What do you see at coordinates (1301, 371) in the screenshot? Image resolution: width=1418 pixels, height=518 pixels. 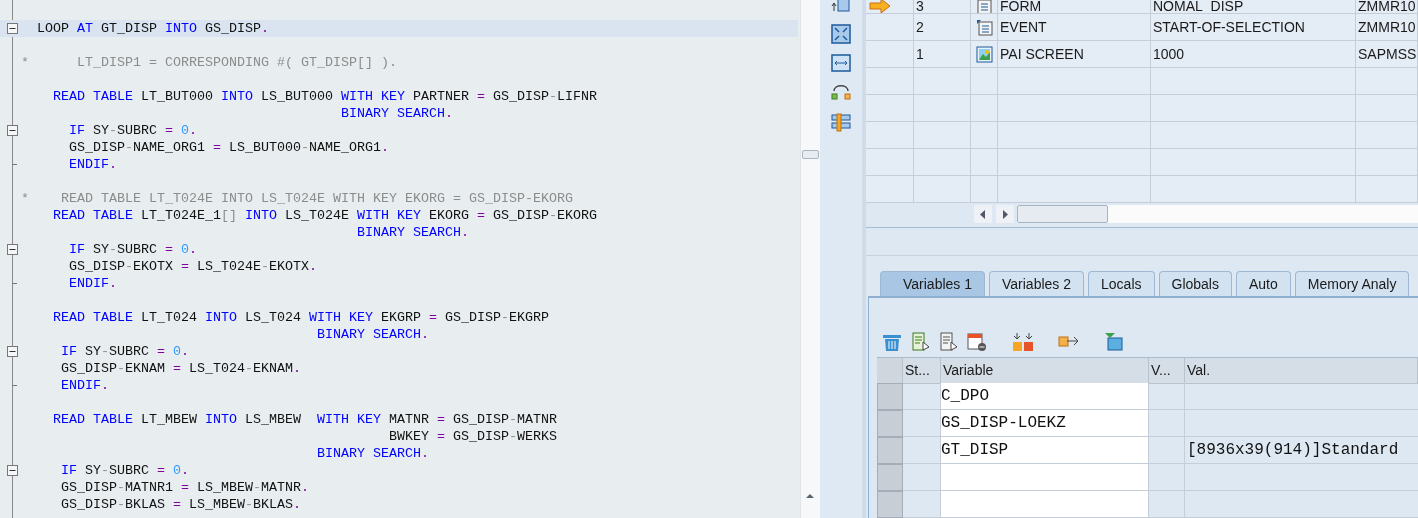 I see `column-header: Val.` at bounding box center [1301, 371].